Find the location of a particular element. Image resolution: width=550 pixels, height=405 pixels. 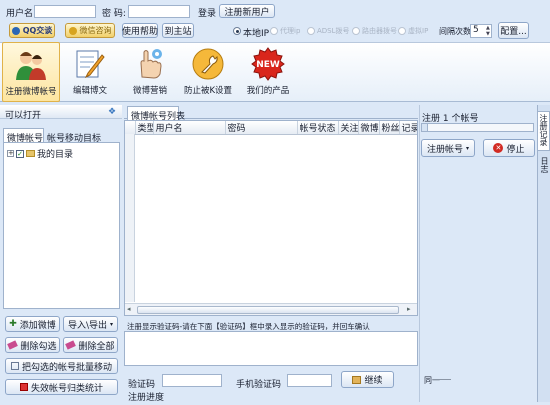

toolbar-anti-ban-settings: 防止被K设置 is located at coordinates (208, 73).